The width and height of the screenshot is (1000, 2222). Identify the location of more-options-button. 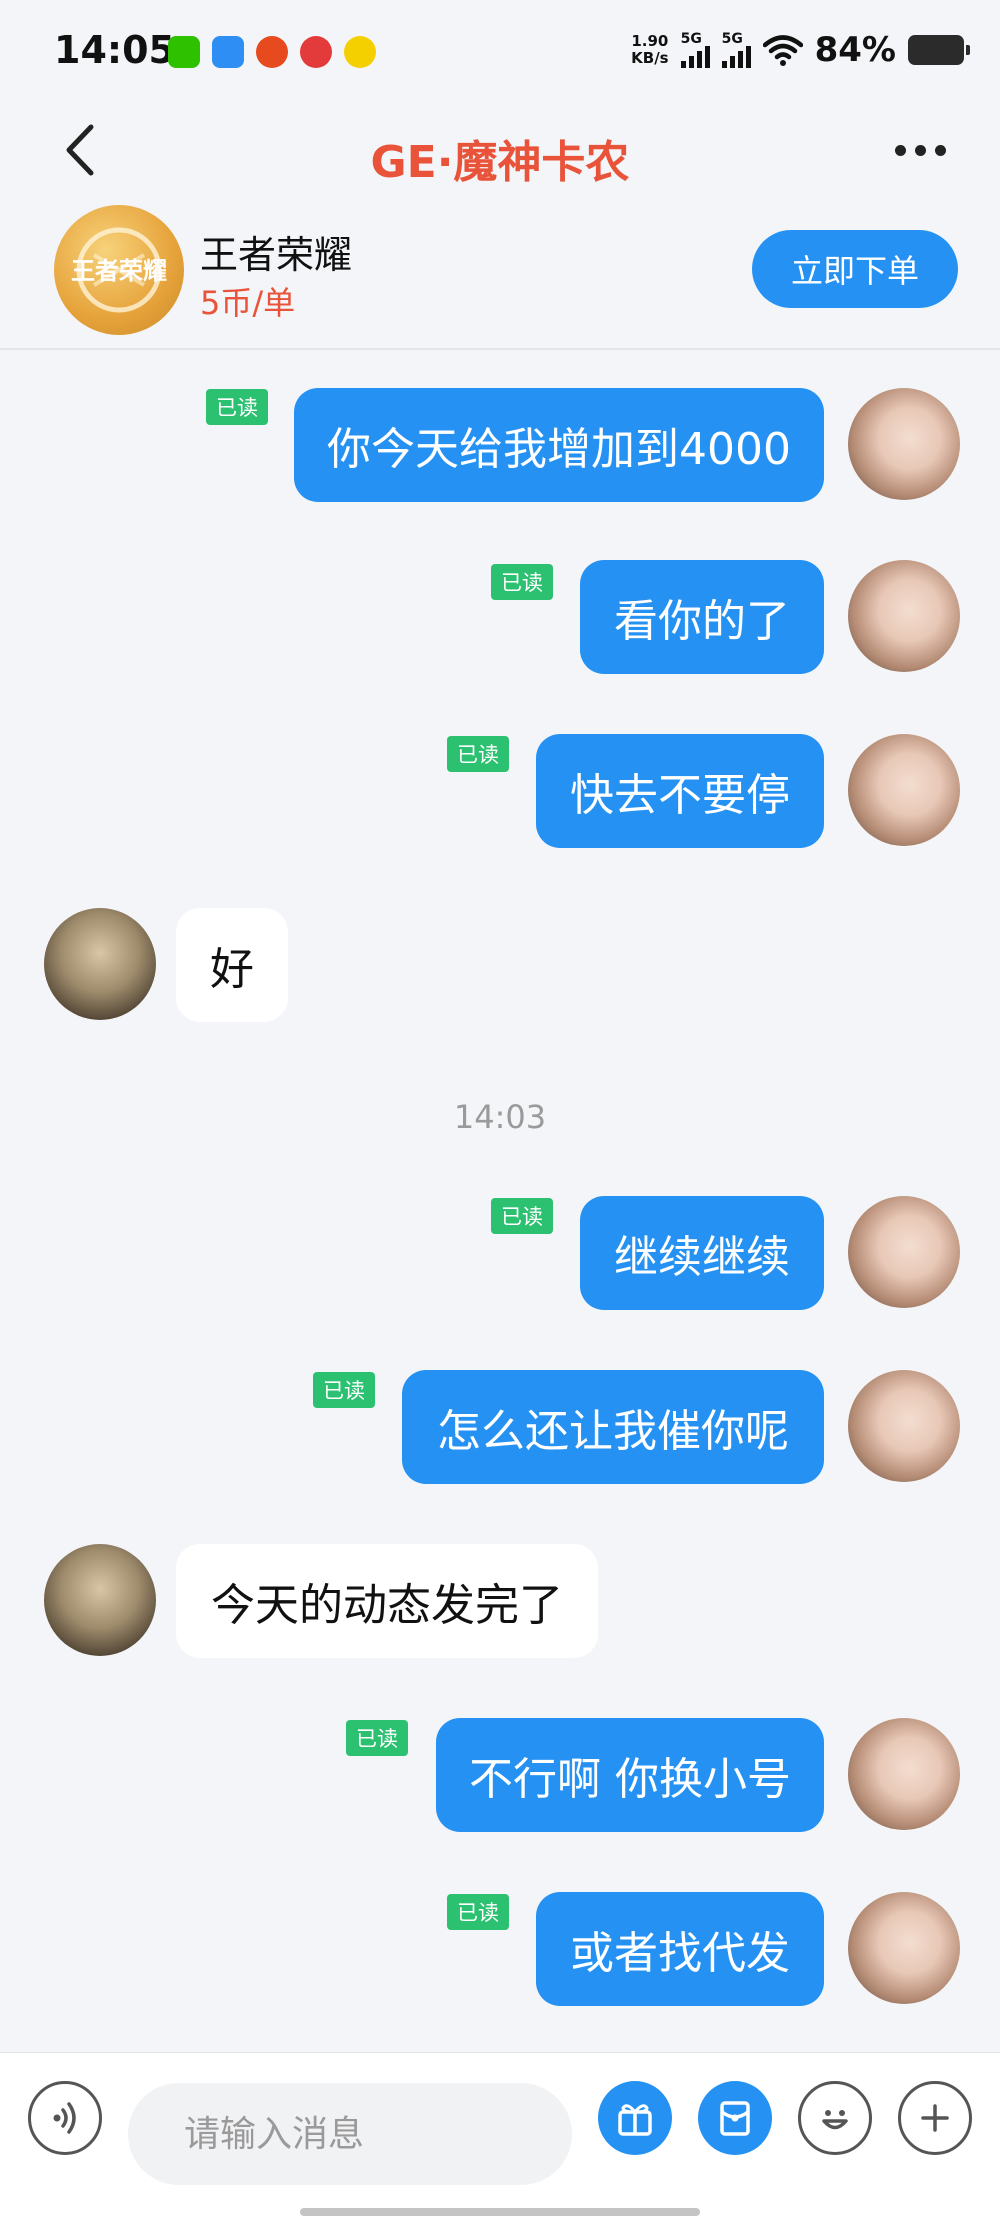
(920, 150).